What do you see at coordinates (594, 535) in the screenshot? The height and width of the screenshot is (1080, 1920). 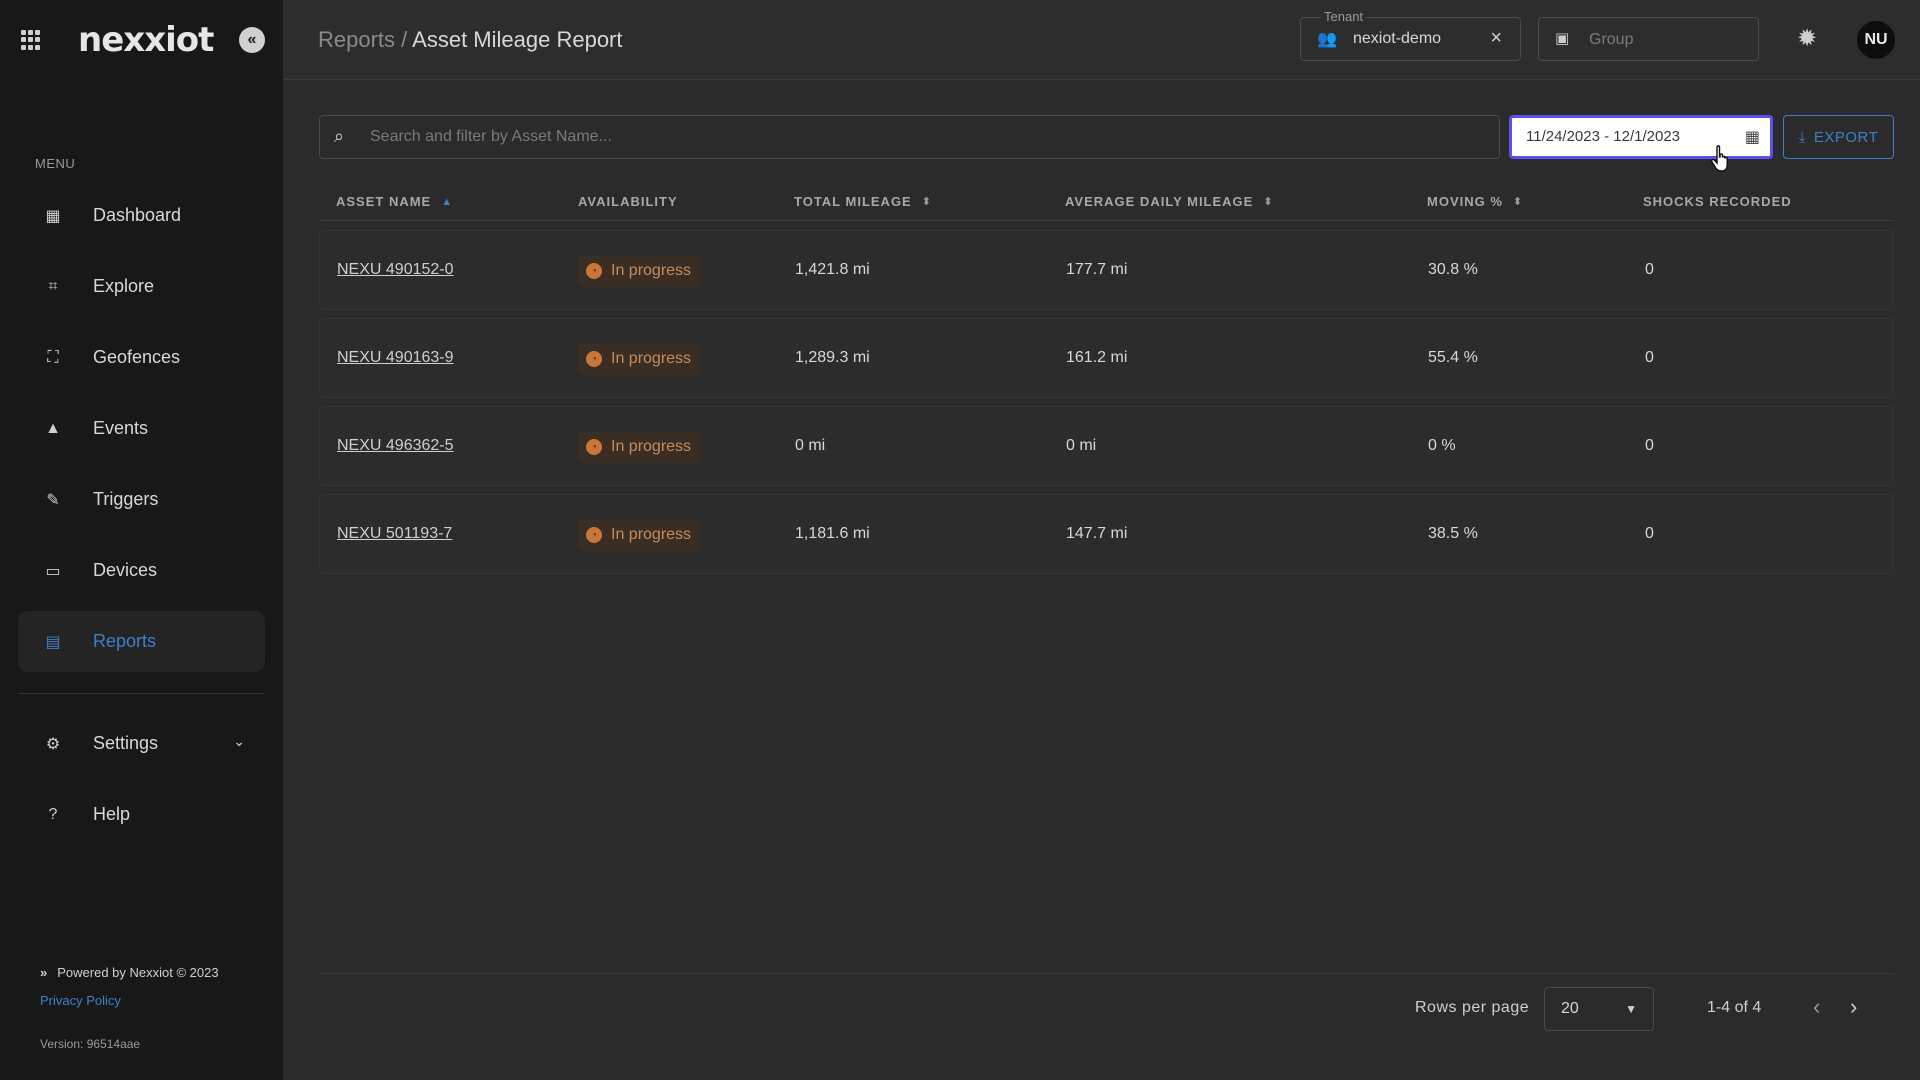 I see `clock-icon: ◔` at bounding box center [594, 535].